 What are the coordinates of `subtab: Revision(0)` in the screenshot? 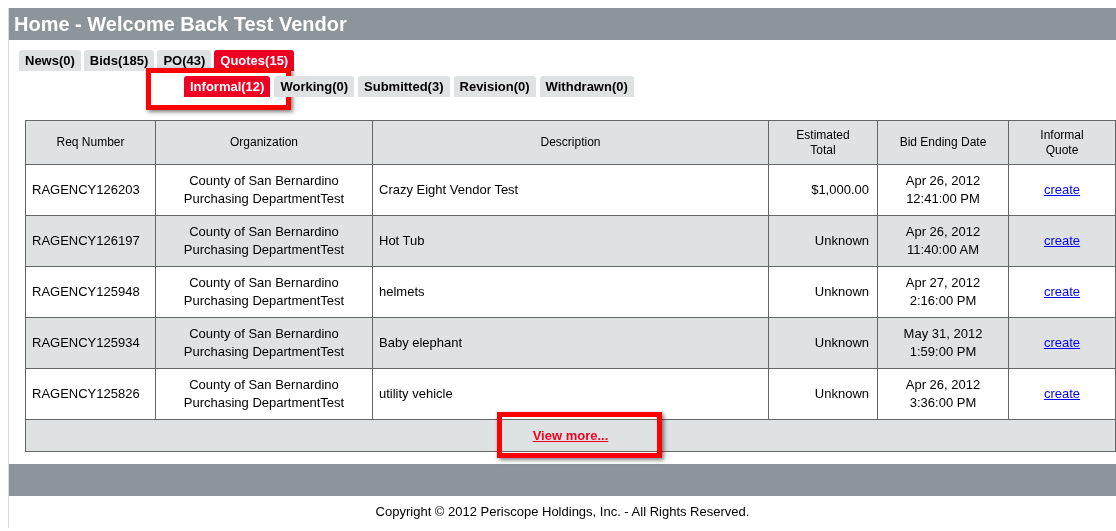 It's located at (494, 87).